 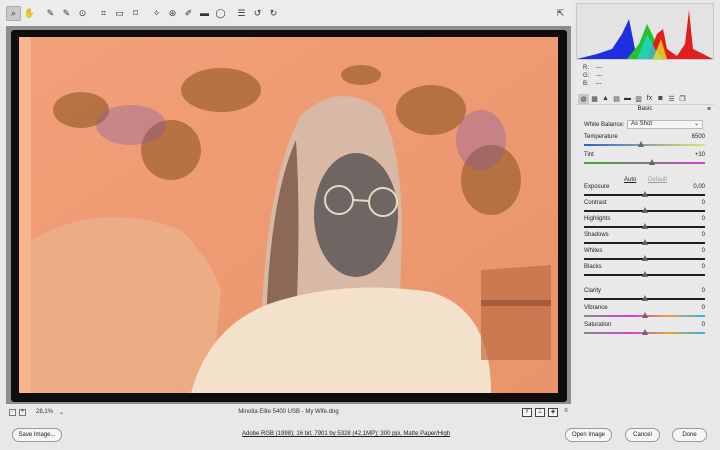 What do you see at coordinates (156, 13) in the screenshot?
I see `spot-removal-icon: ✧` at bounding box center [156, 13].